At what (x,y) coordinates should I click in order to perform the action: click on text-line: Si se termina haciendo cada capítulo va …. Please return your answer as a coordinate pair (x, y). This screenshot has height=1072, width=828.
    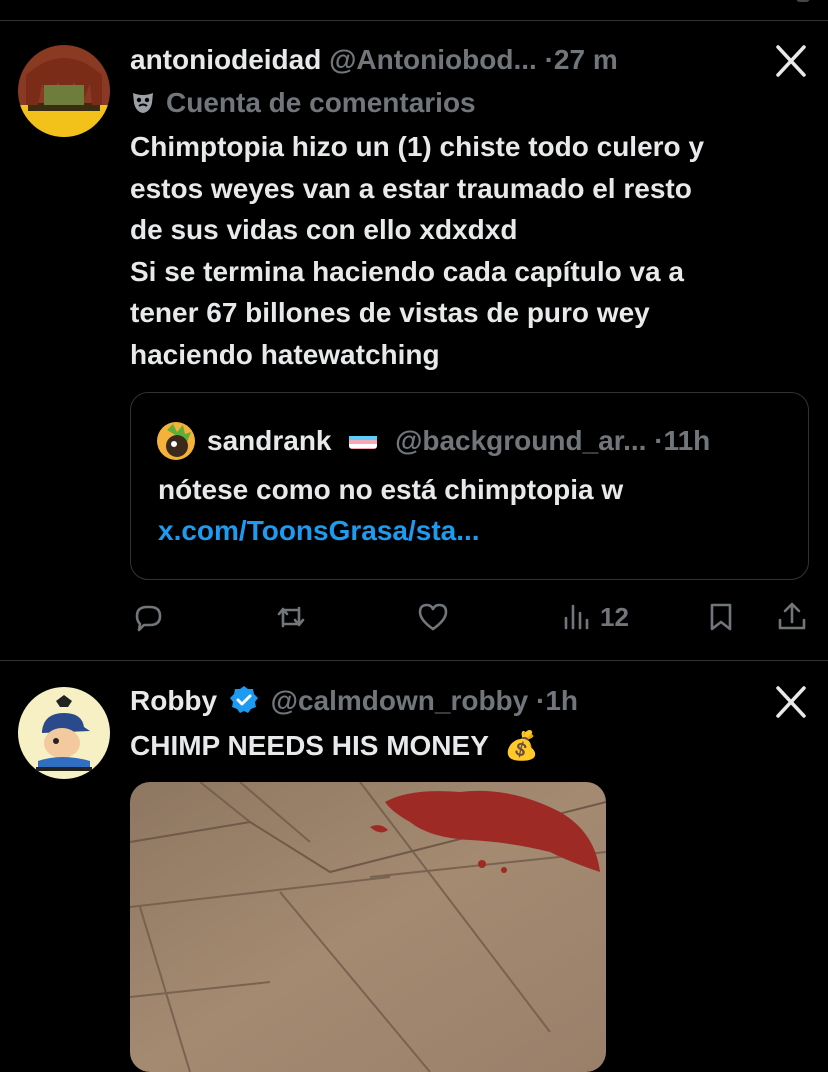
    Looking at the image, I should click on (407, 271).